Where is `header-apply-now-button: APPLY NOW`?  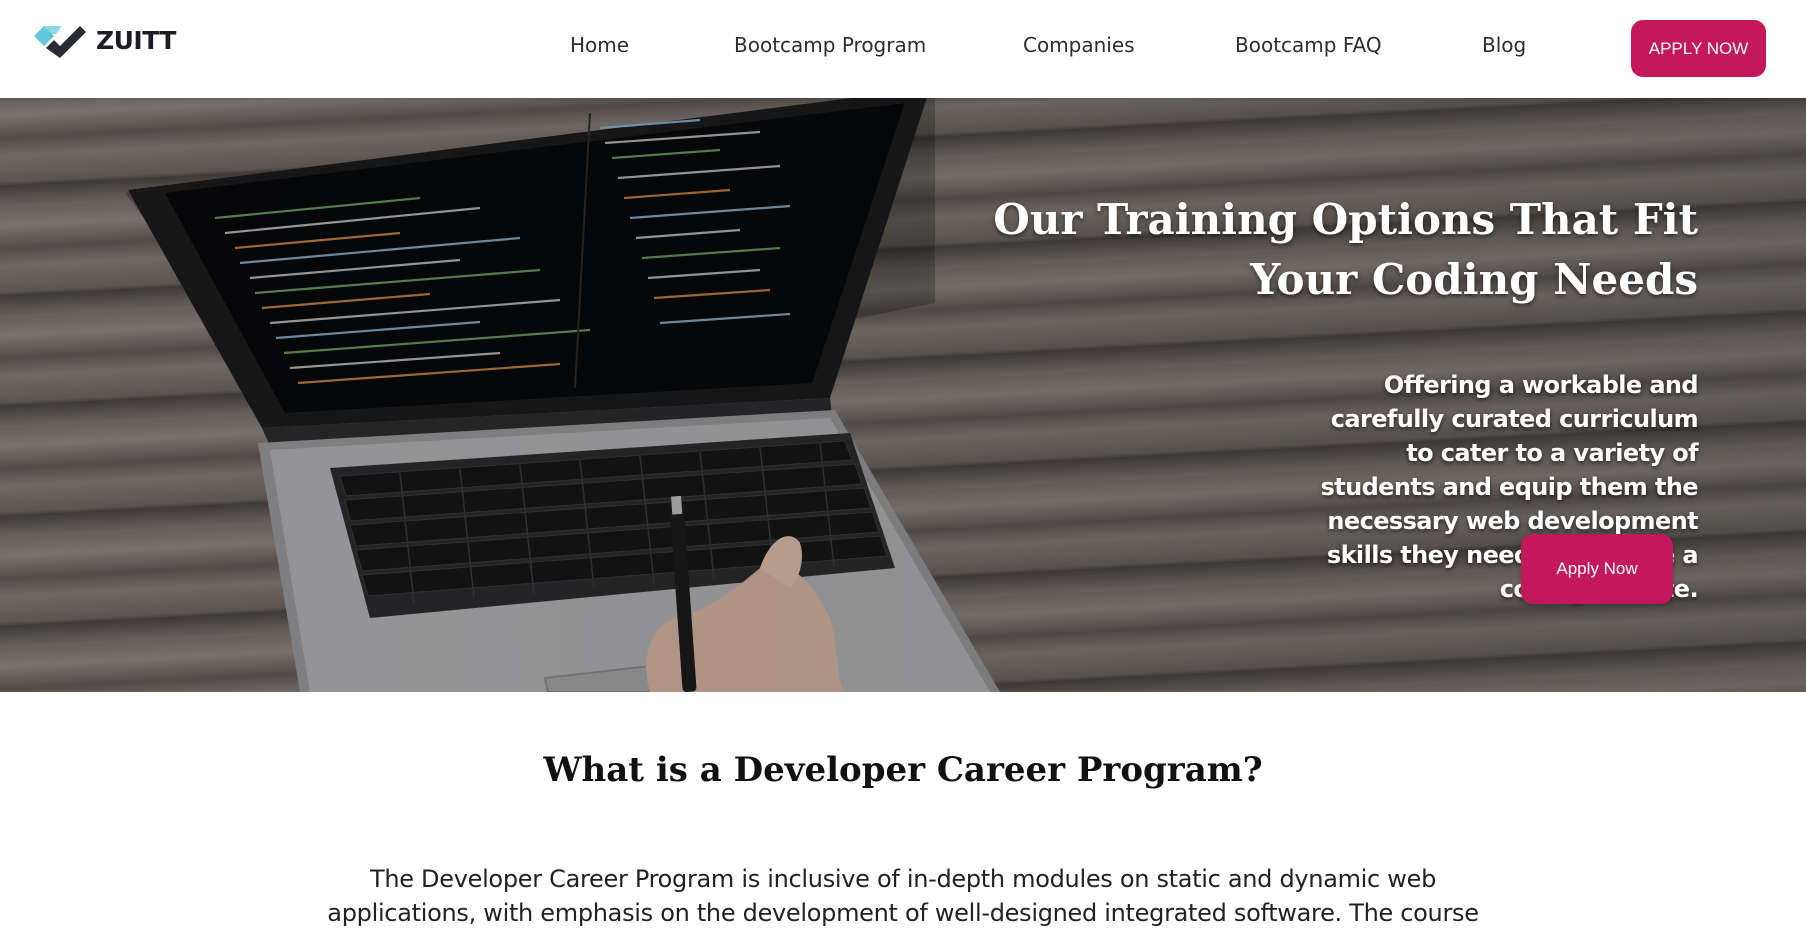
header-apply-now-button: APPLY NOW is located at coordinates (1698, 48).